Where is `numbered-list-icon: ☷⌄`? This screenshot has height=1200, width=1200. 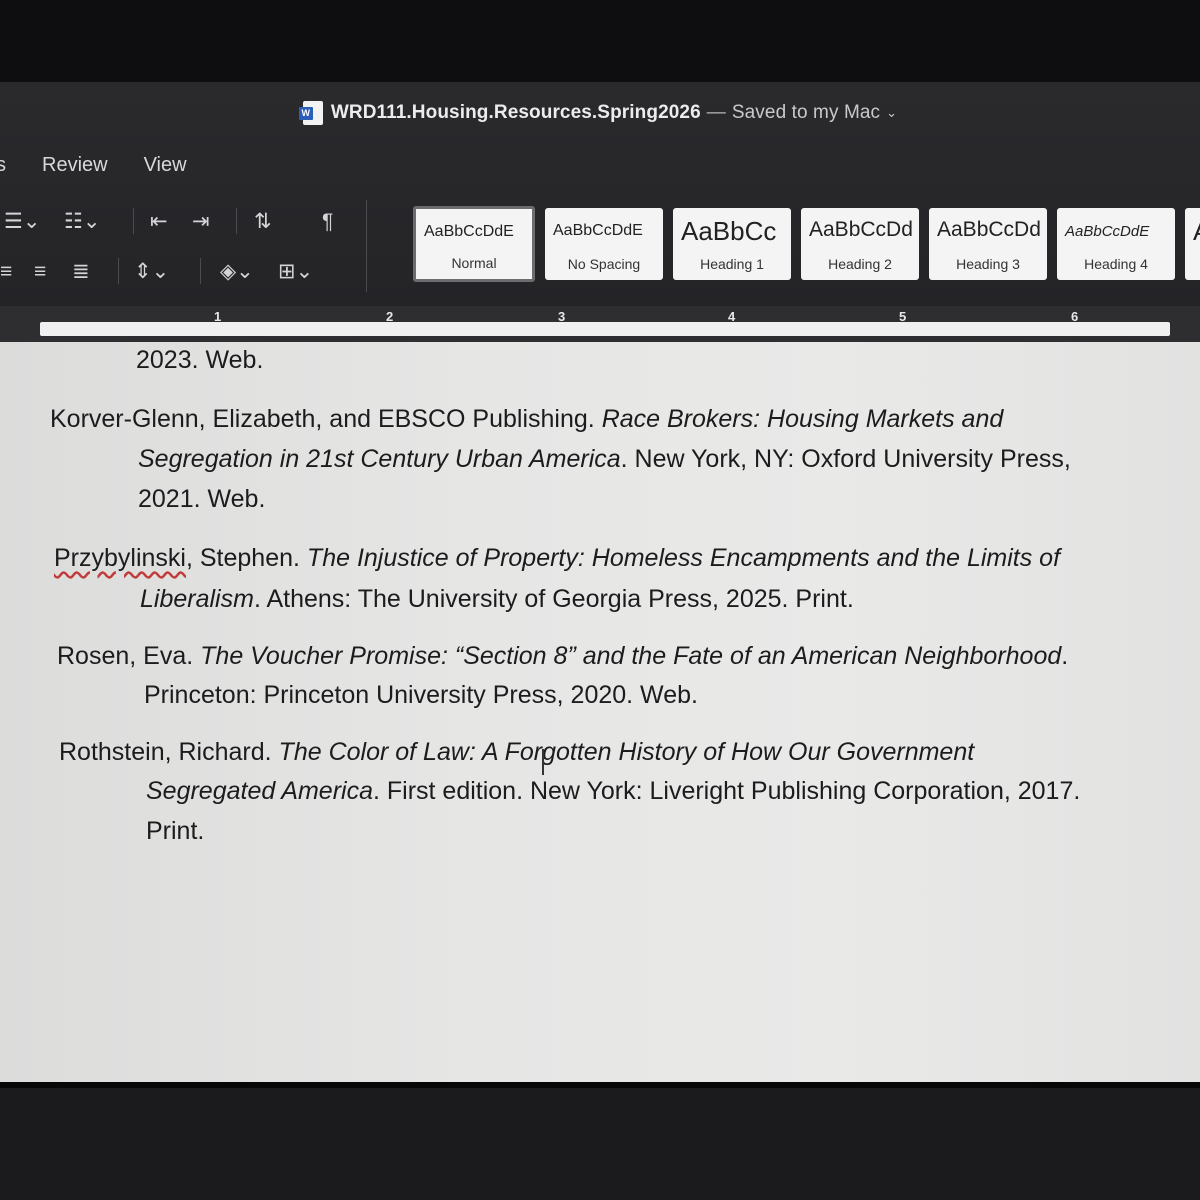
numbered-list-icon: ☷⌄ is located at coordinates (82, 222).